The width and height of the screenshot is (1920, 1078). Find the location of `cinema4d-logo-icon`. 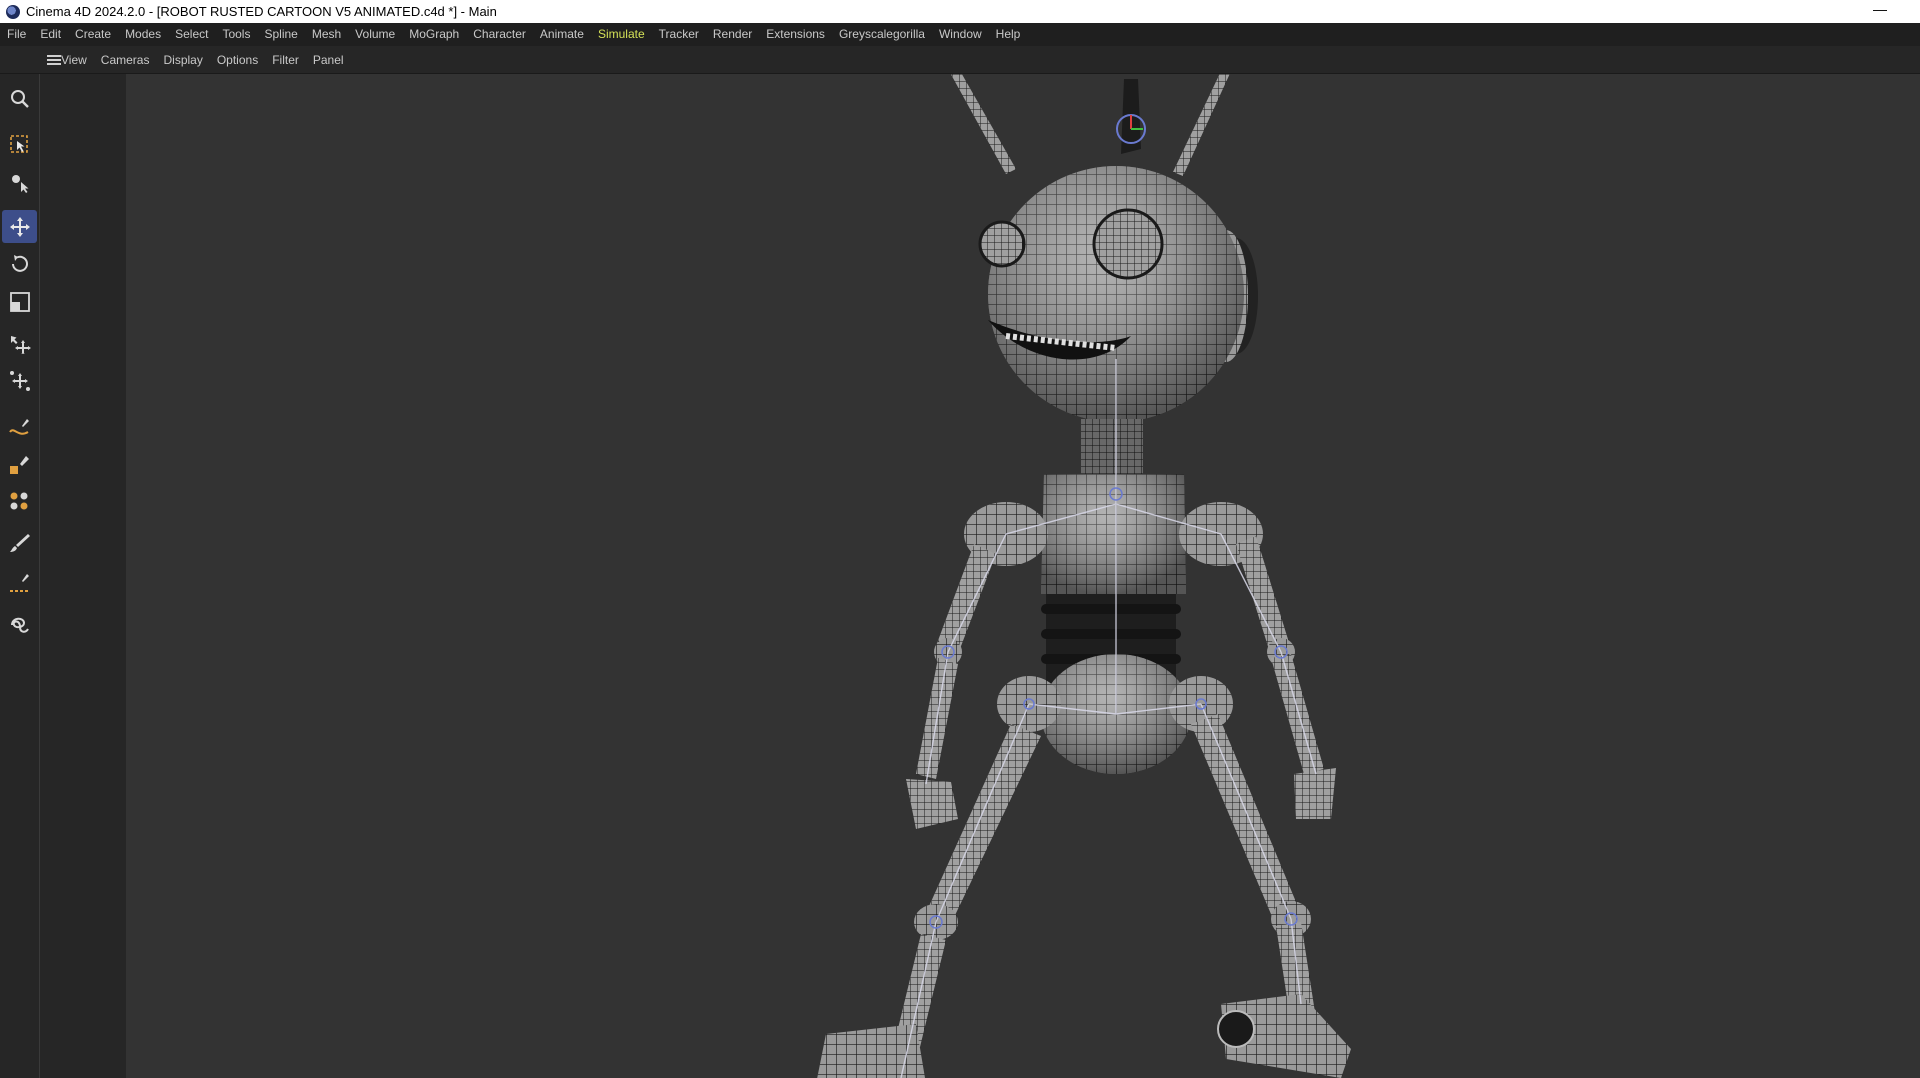

cinema4d-logo-icon is located at coordinates (13, 11).